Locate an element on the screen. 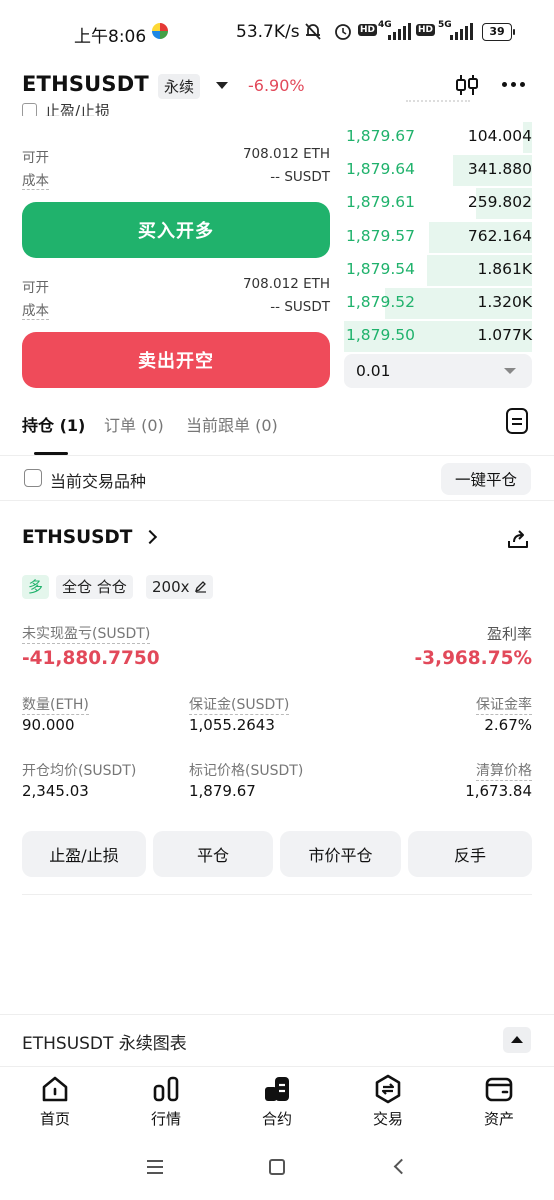 Image resolution: width=554 pixels, height=1200 pixels. active-tab-indicator is located at coordinates (51, 453).